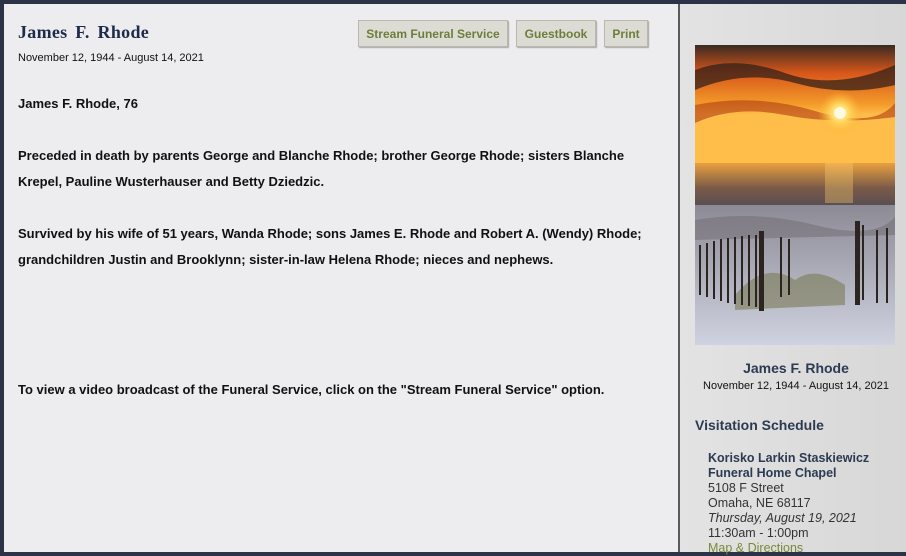 The height and width of the screenshot is (556, 906). I want to click on obituary-paragraph-age: James F. Rhode, 76, so click(78, 103).